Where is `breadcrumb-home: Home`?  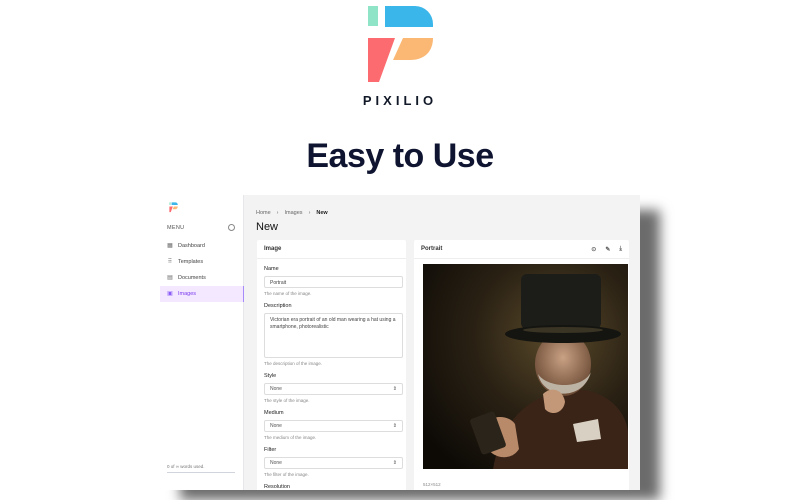 breadcrumb-home: Home is located at coordinates (263, 213).